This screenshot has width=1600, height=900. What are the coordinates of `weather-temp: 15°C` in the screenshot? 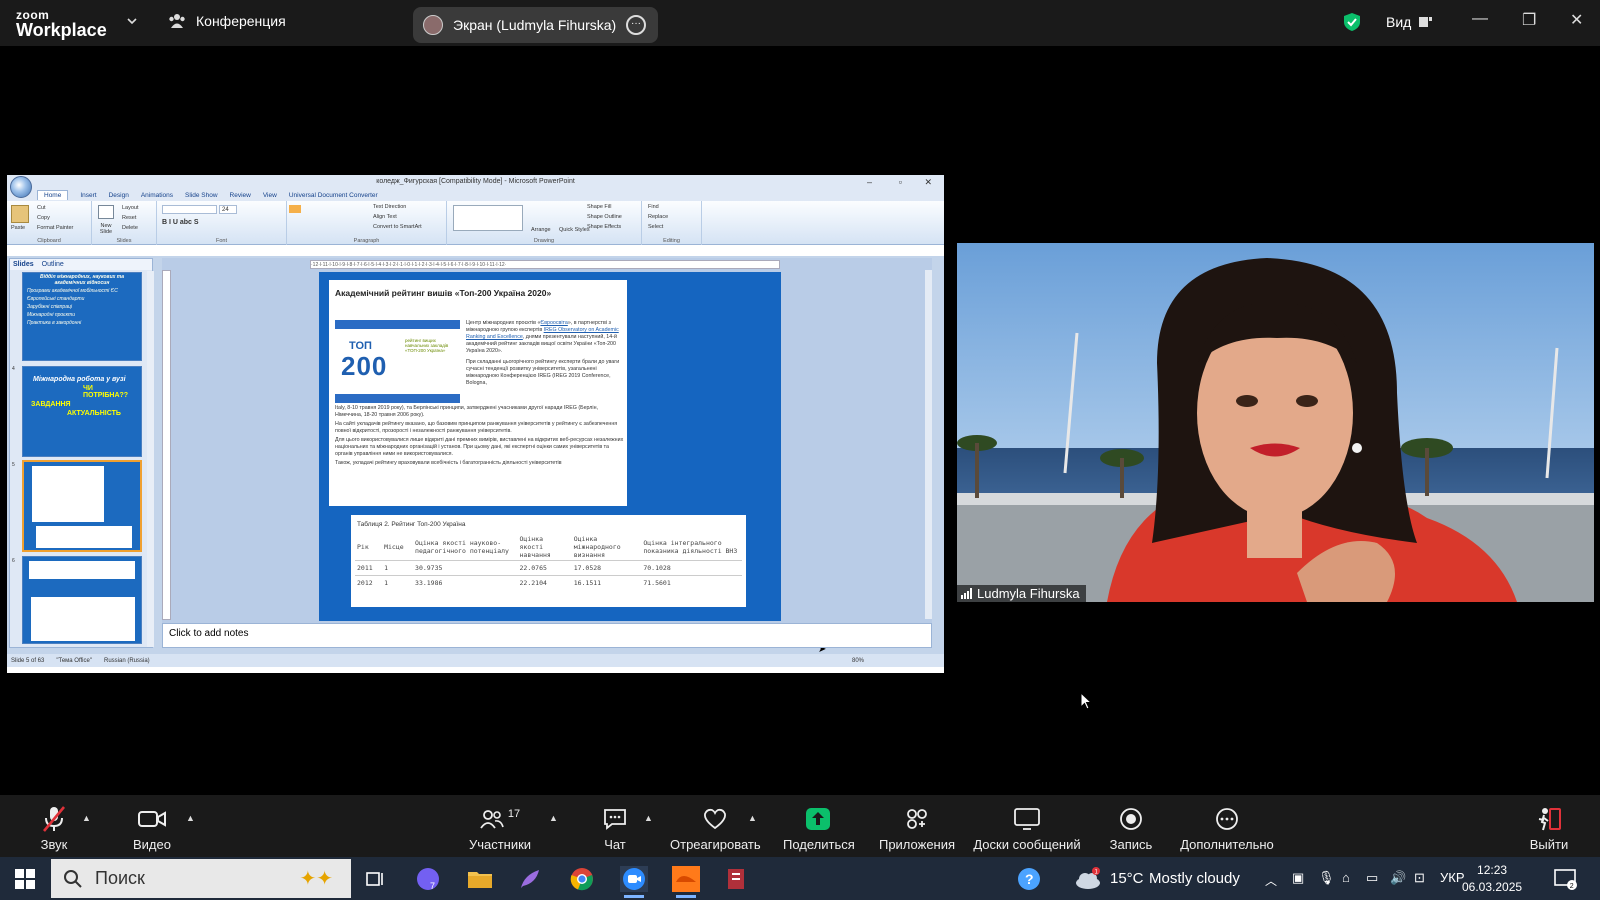 It's located at (1127, 878).